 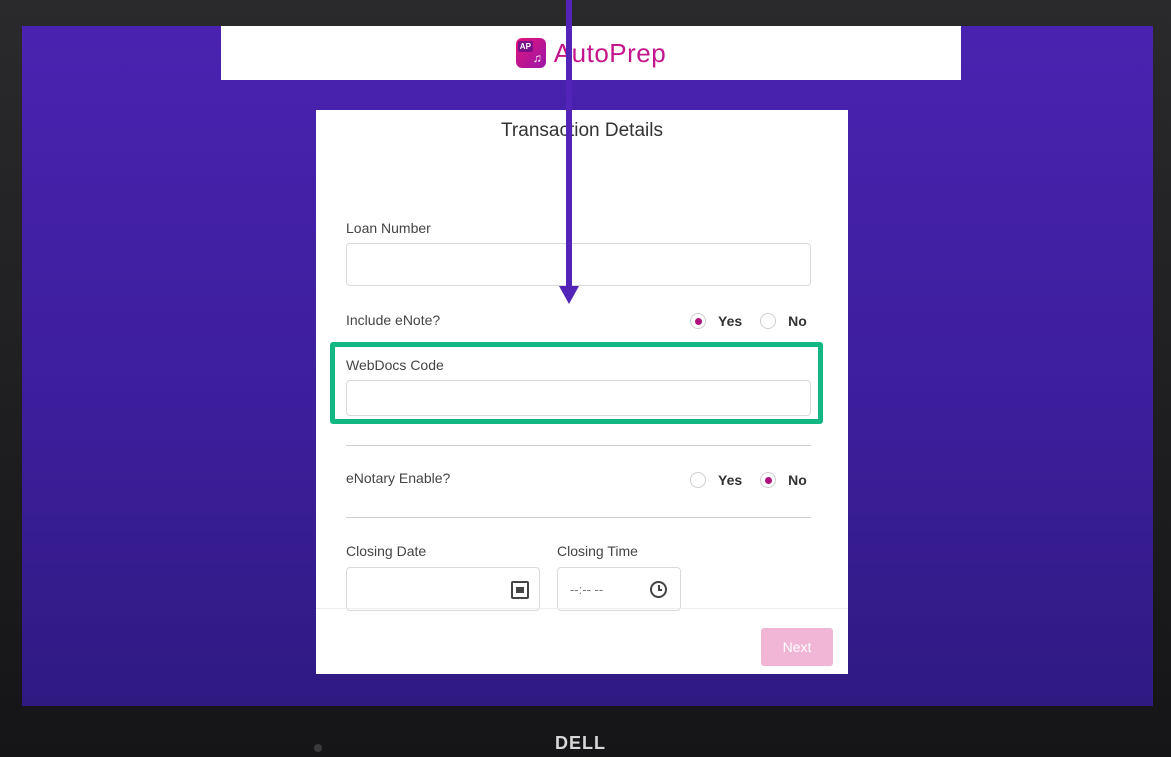 I want to click on card-title: Transaction Details, so click(x=582, y=130).